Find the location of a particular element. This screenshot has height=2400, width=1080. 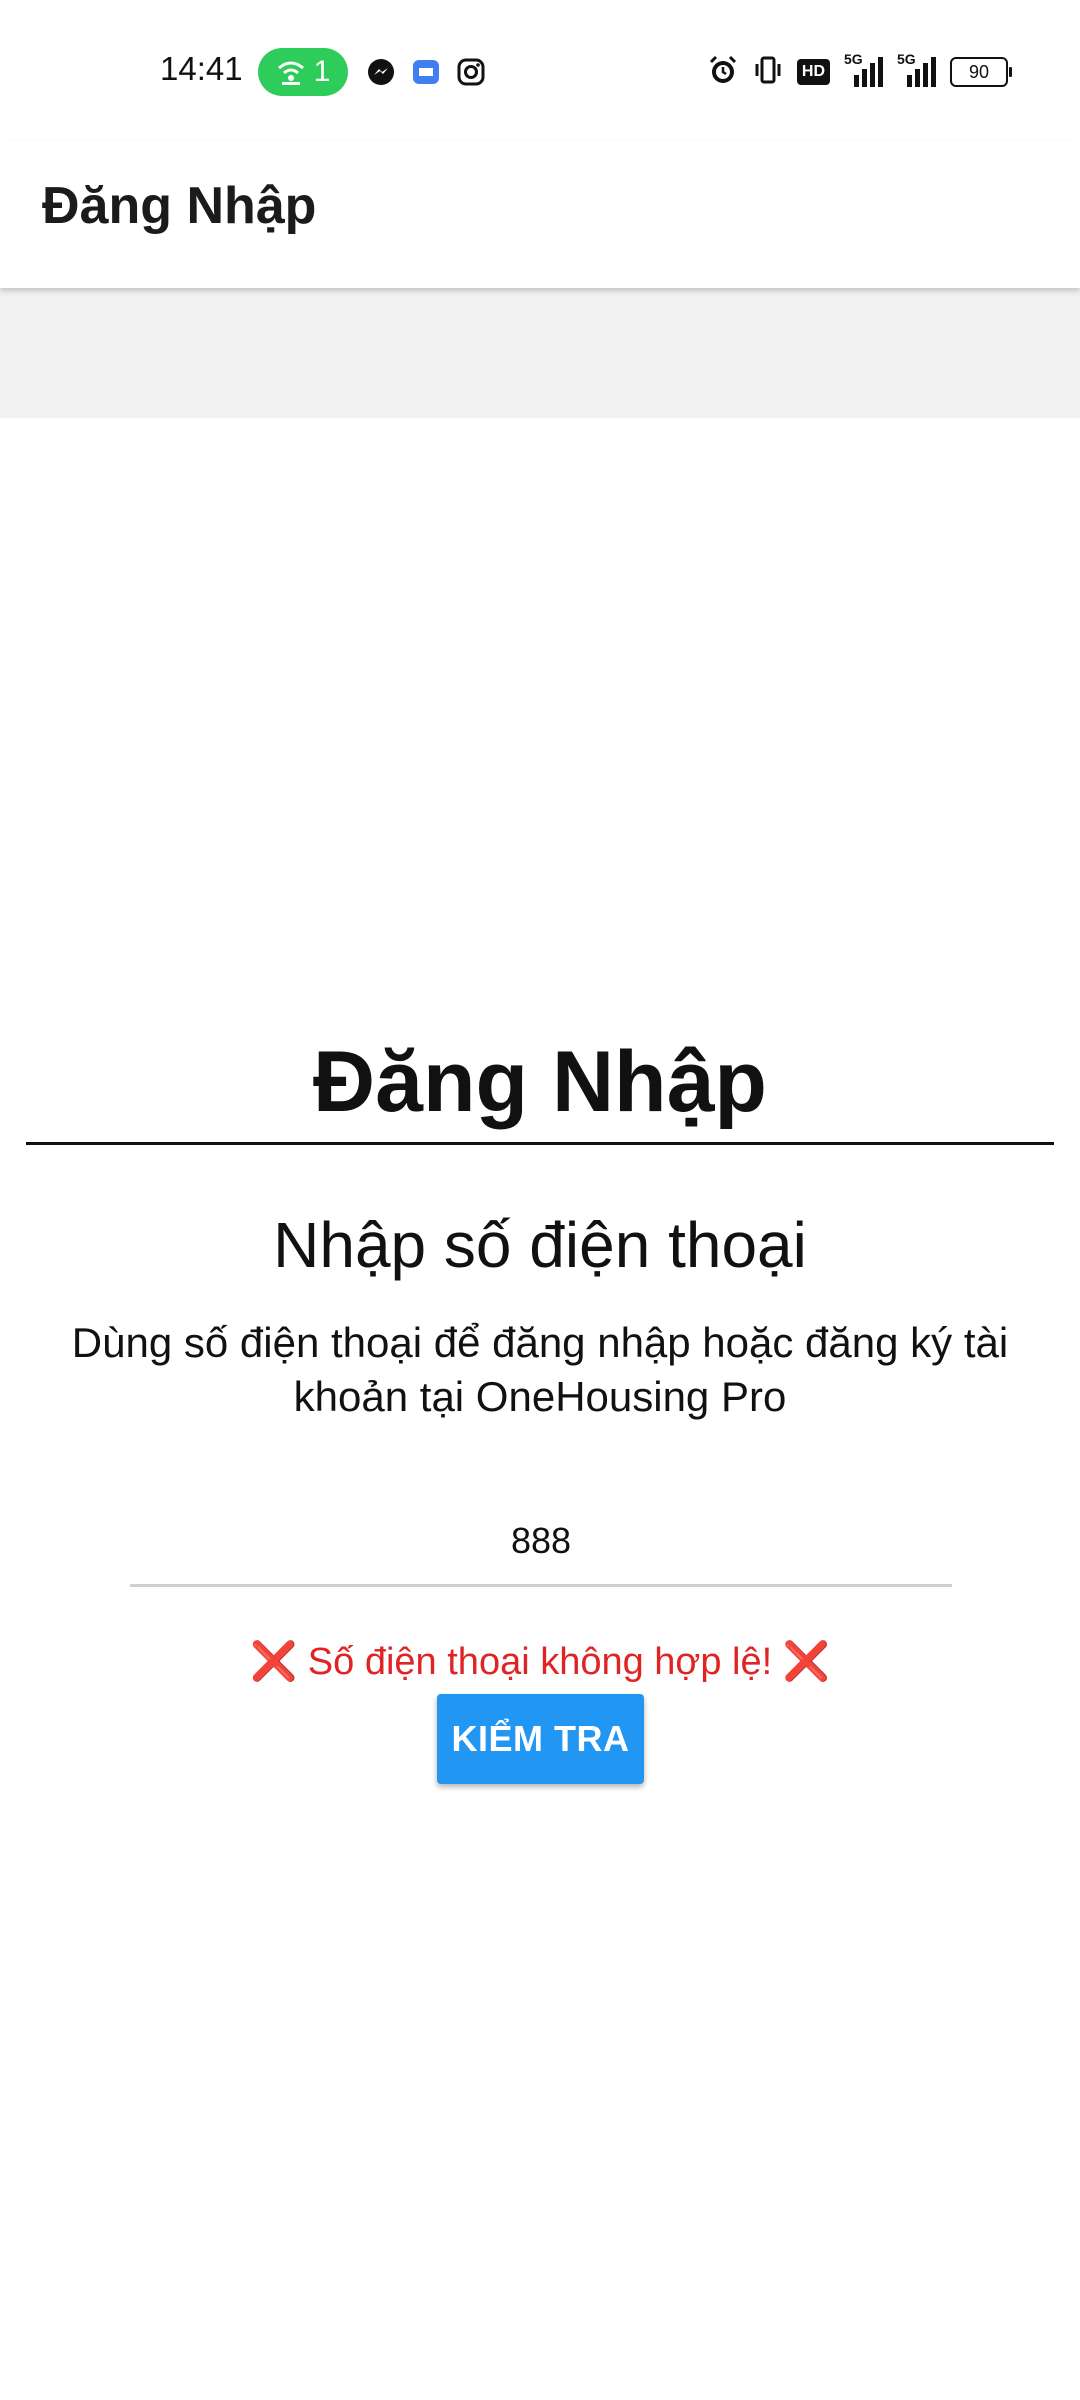

app-bar-title: Đăng Nhập is located at coordinates (179, 206).